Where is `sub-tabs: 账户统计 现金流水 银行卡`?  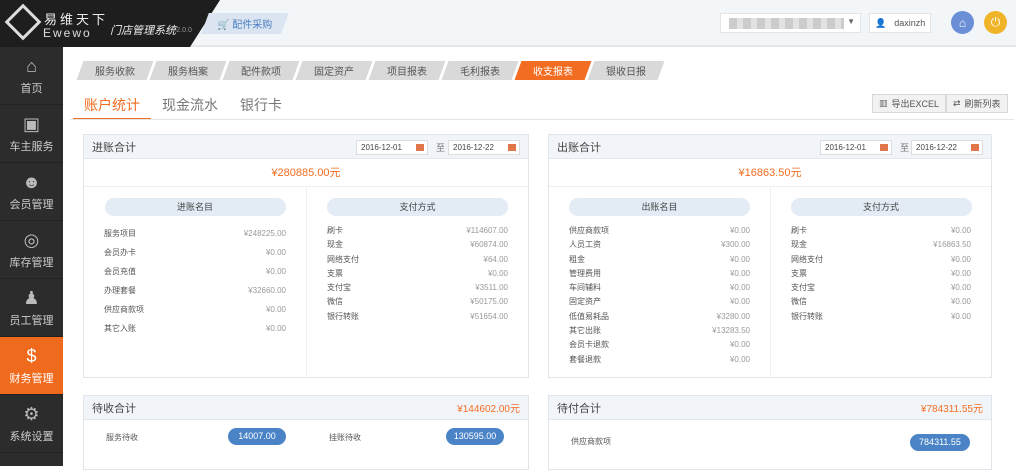
sub-tabs: 账户统计 现金流水 银行卡 is located at coordinates (183, 107).